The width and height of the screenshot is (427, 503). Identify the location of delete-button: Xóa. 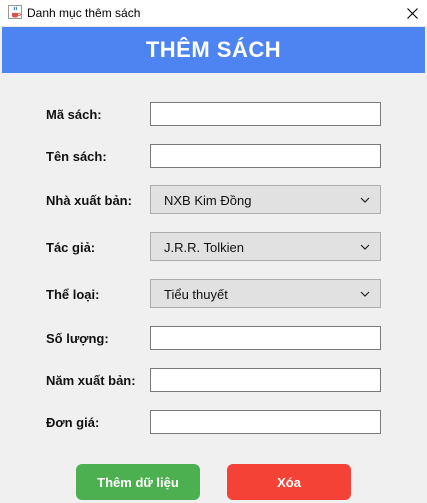
(289, 482).